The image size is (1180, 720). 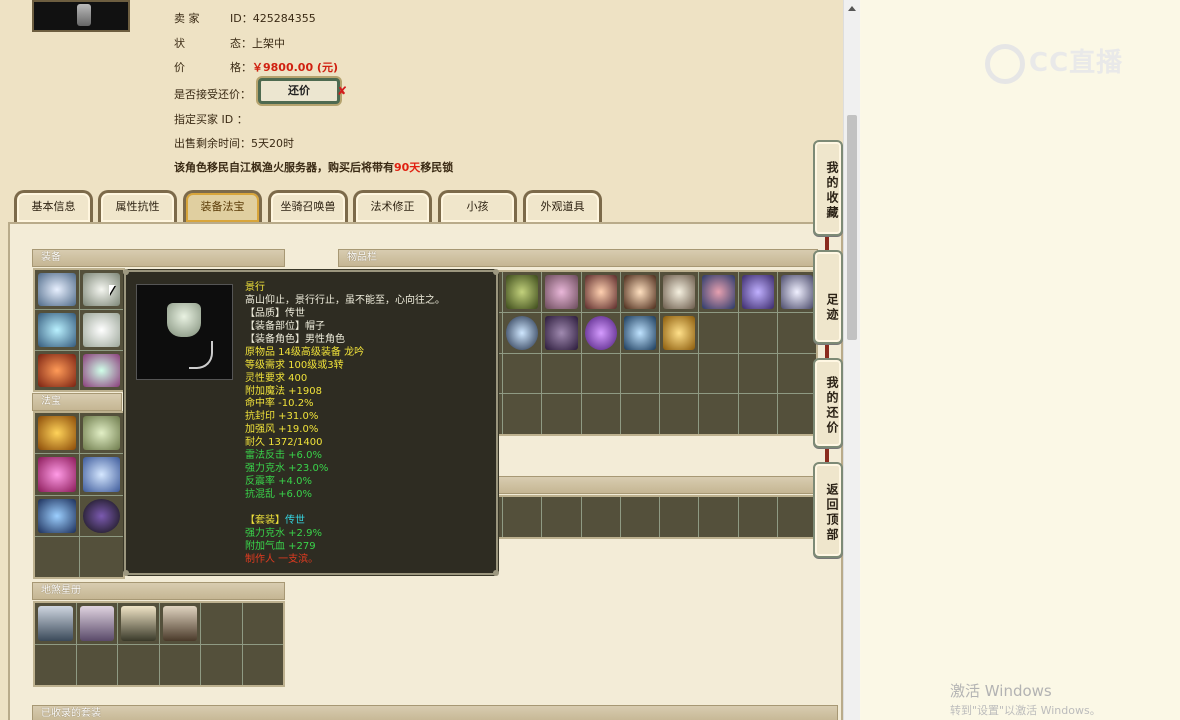 I want to click on fabao-grid, so click(x=79, y=495).